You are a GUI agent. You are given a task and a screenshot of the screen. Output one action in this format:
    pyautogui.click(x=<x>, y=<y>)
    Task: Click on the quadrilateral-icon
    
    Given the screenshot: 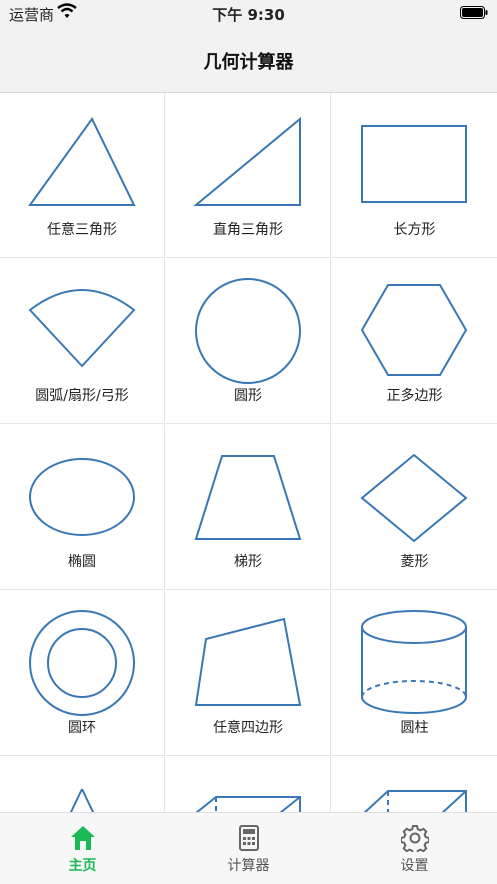 What is the action you would take?
    pyautogui.click(x=248, y=661)
    